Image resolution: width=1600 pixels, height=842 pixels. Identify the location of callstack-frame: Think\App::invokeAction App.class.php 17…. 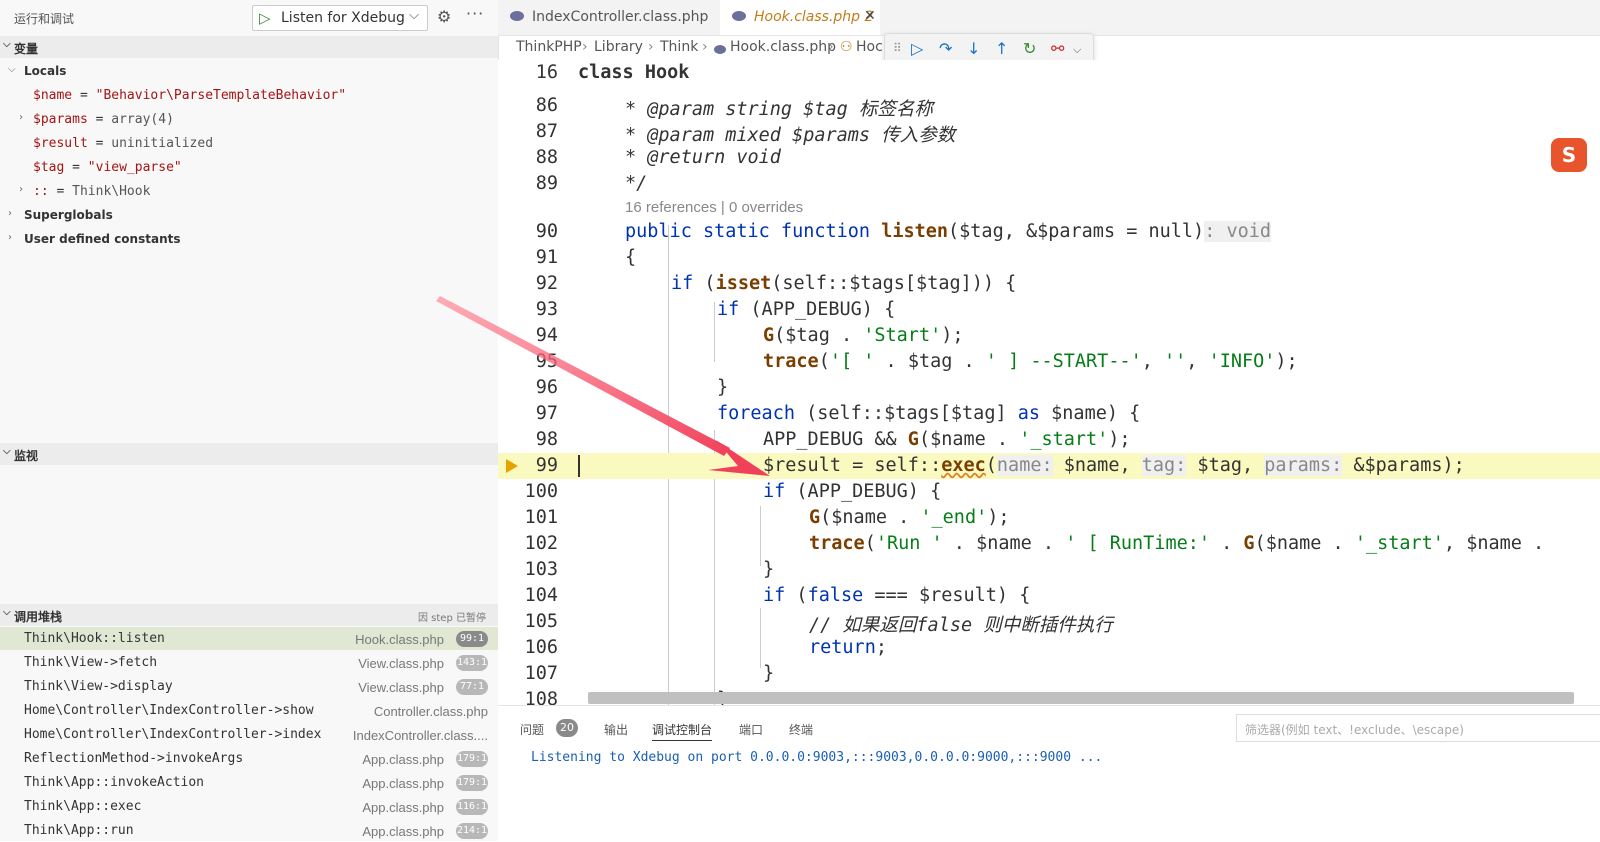
(249, 782).